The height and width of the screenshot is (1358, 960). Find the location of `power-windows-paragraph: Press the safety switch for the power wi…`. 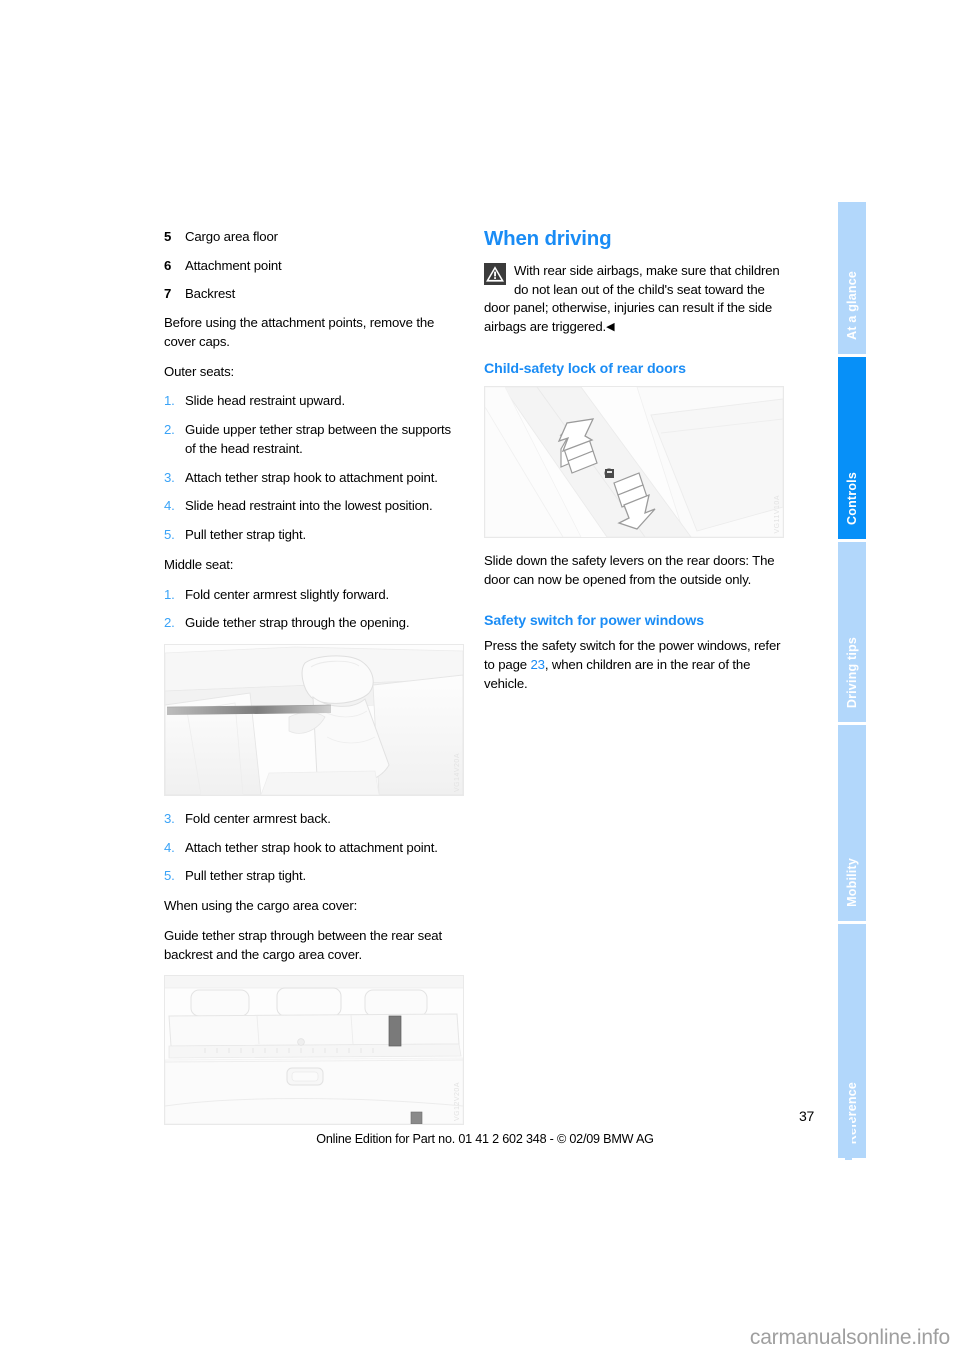

power-windows-paragraph: Press the safety switch for the power wi… is located at coordinates (634, 665).